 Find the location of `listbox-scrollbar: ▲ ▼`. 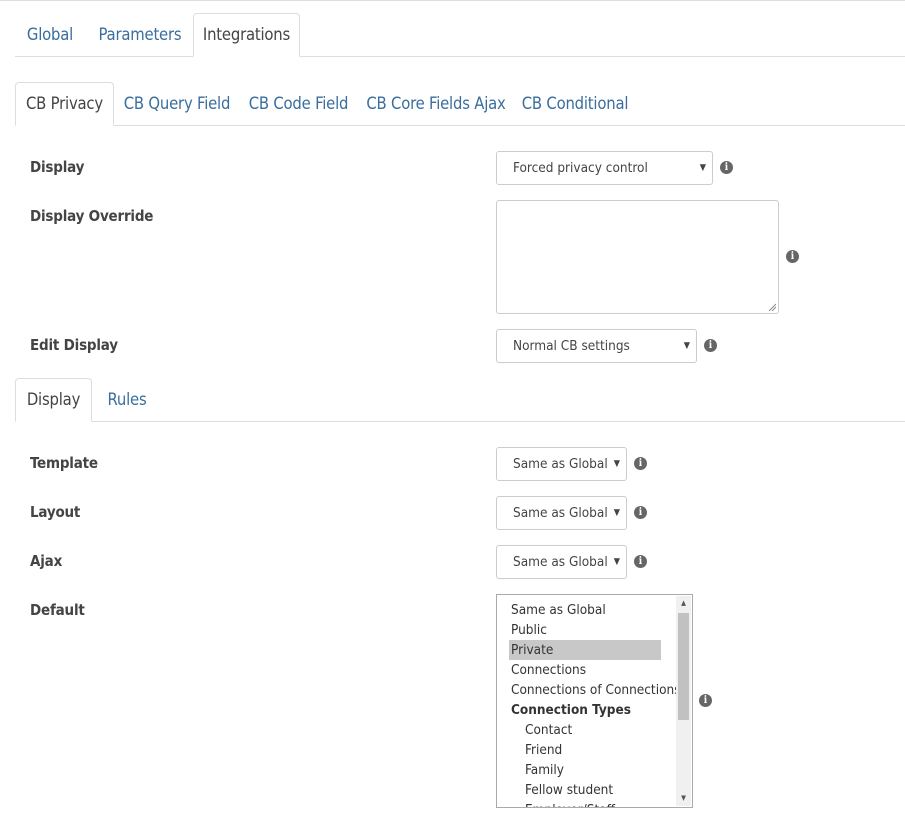

listbox-scrollbar: ▲ ▼ is located at coordinates (683, 701).